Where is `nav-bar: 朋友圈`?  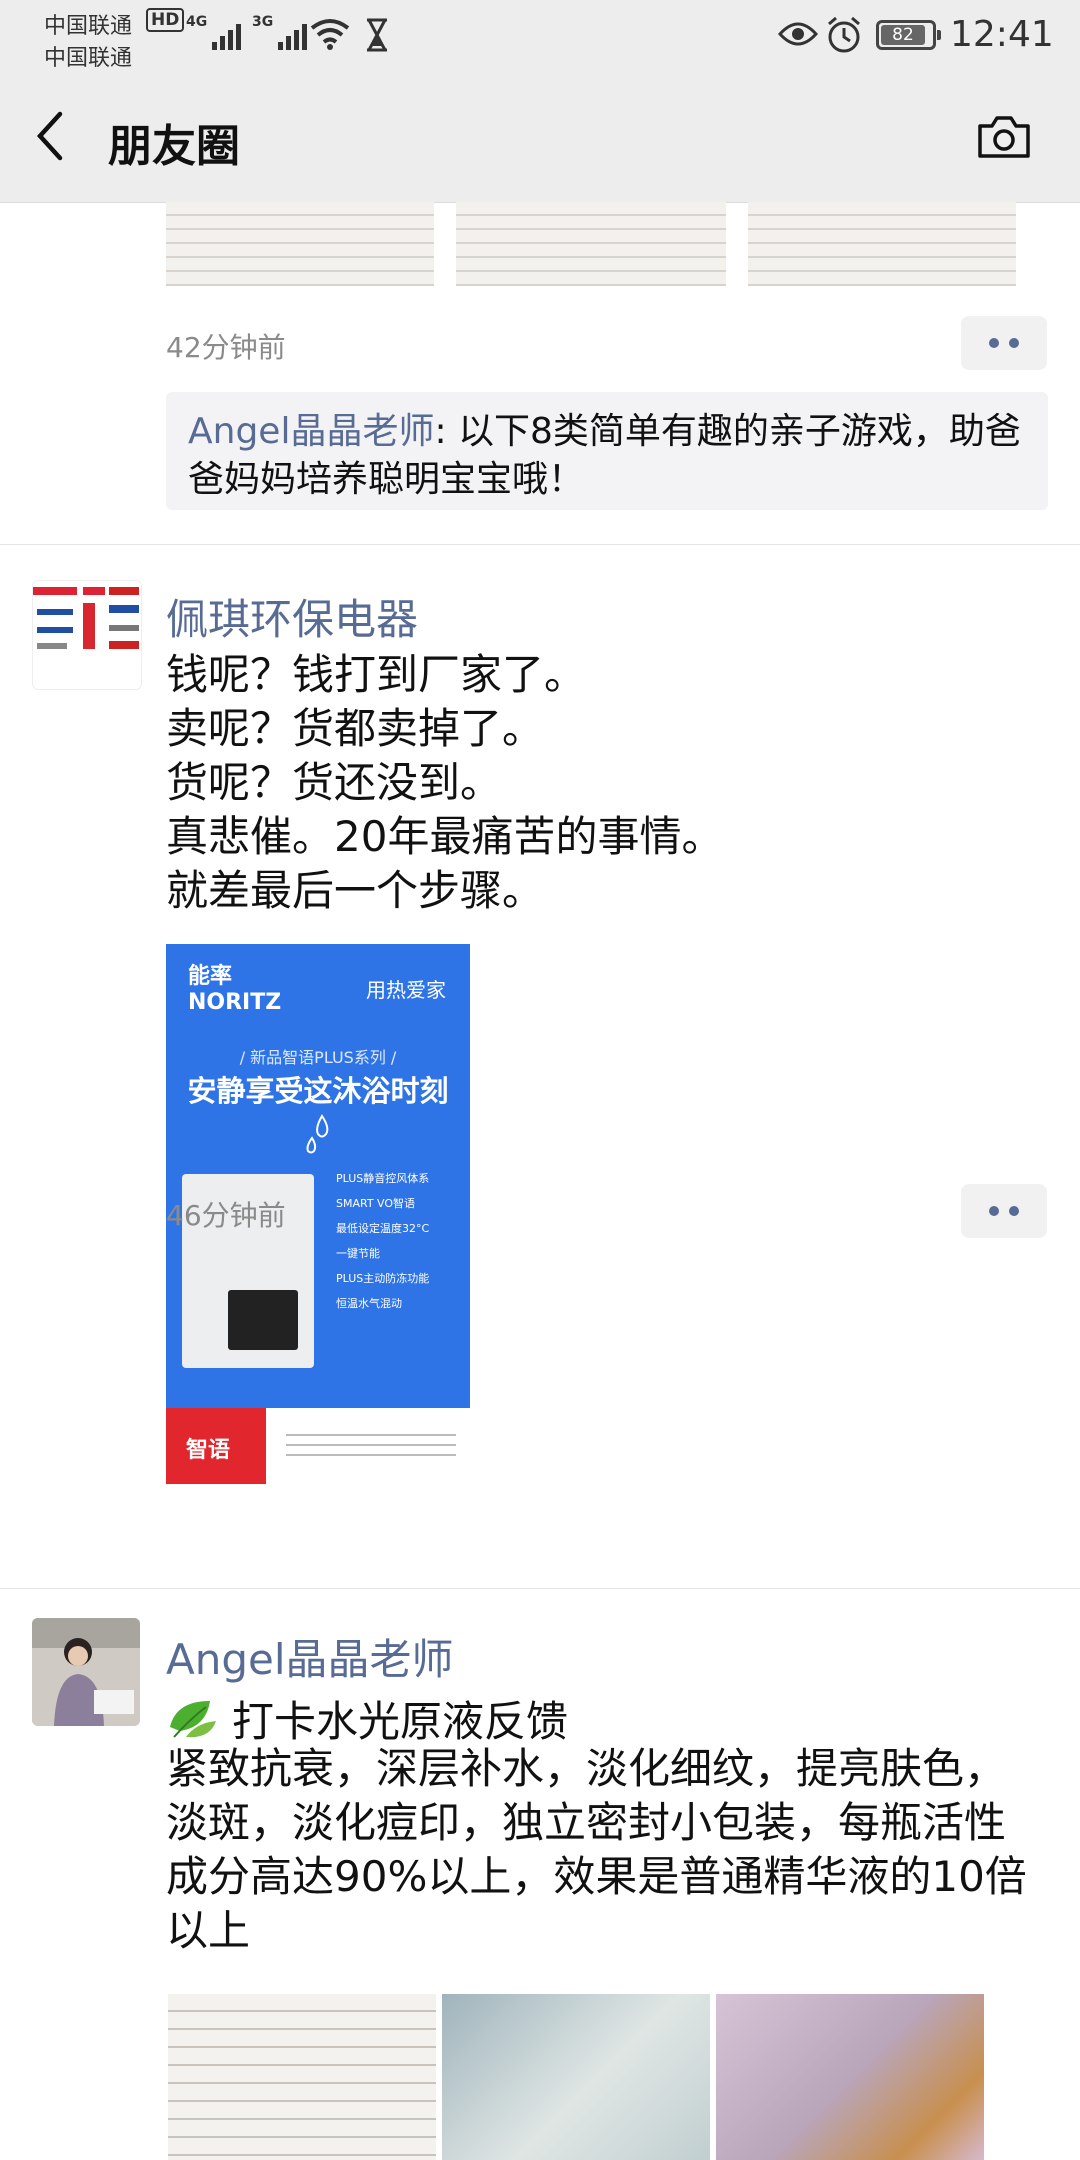
nav-bar: 朋友圈 is located at coordinates (540, 138).